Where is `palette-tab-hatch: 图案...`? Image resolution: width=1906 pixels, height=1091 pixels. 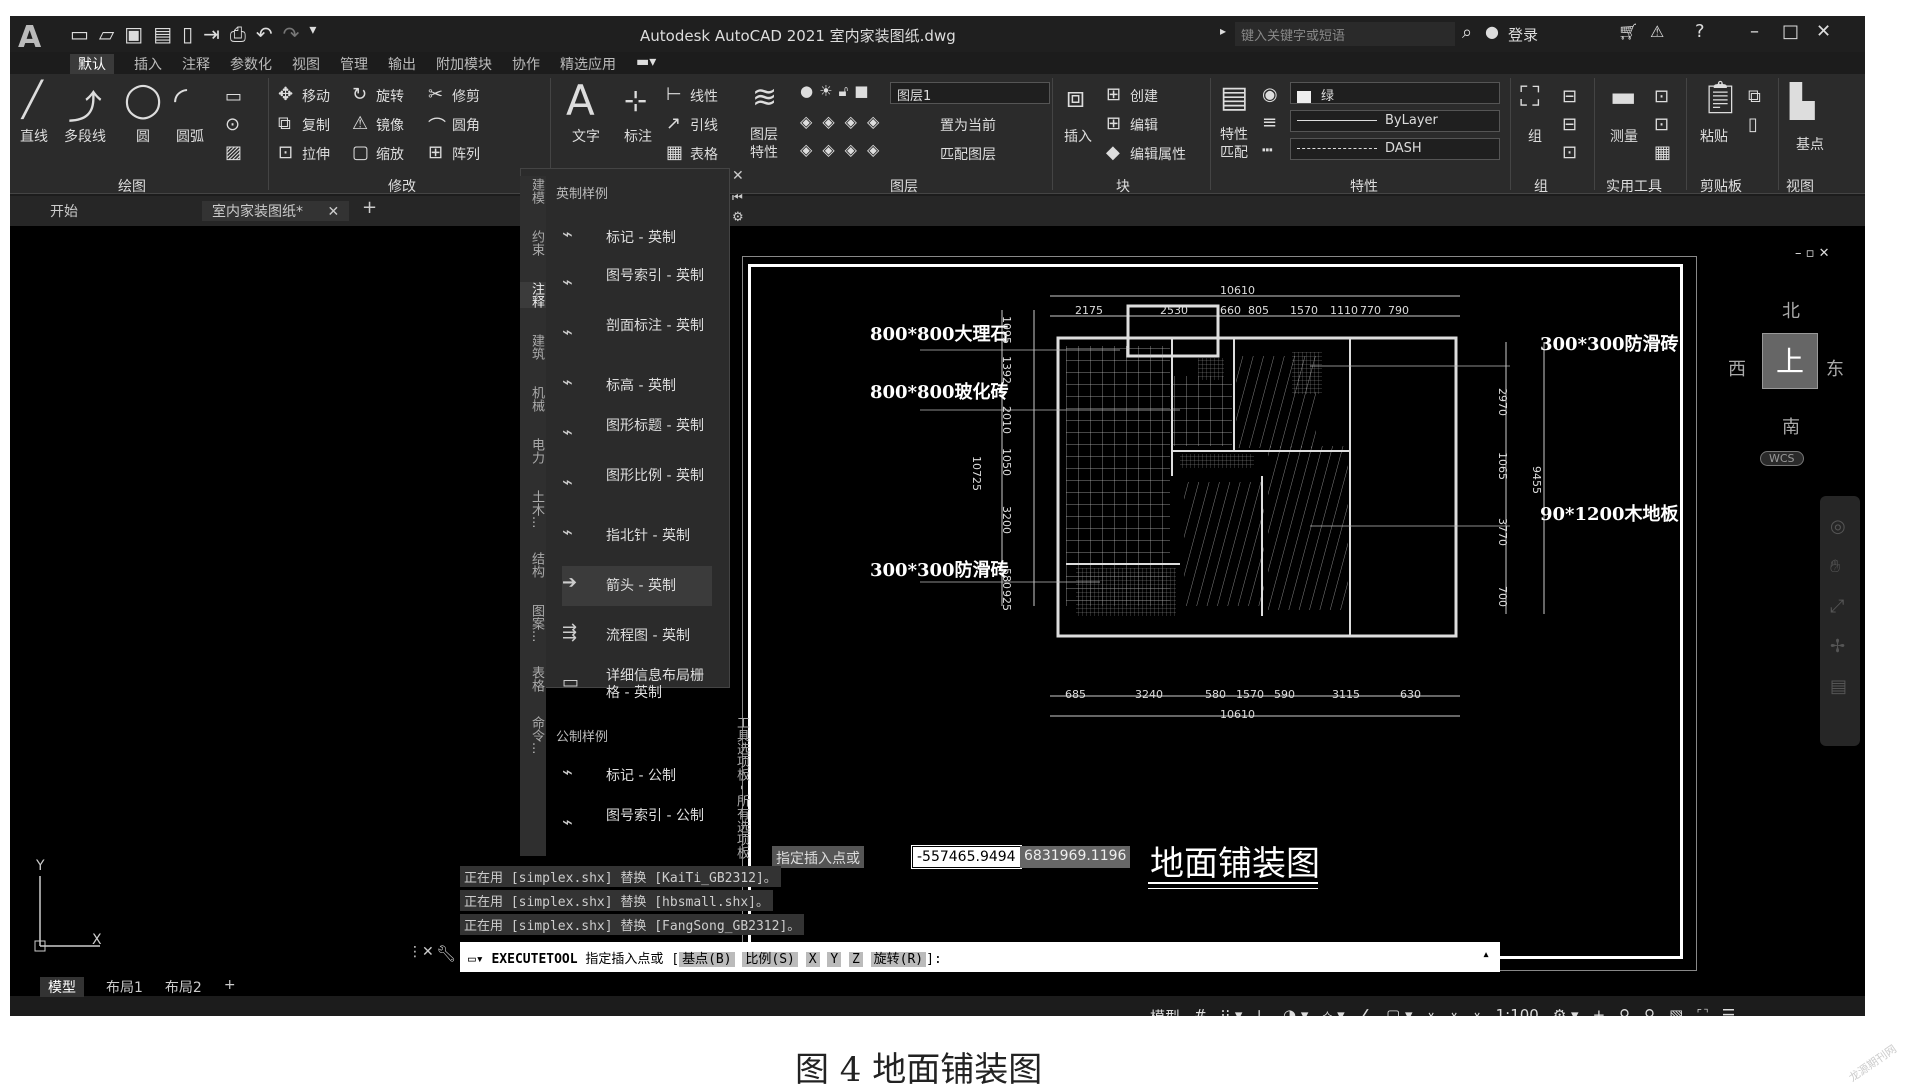 palette-tab-hatch: 图案... is located at coordinates (533, 623).